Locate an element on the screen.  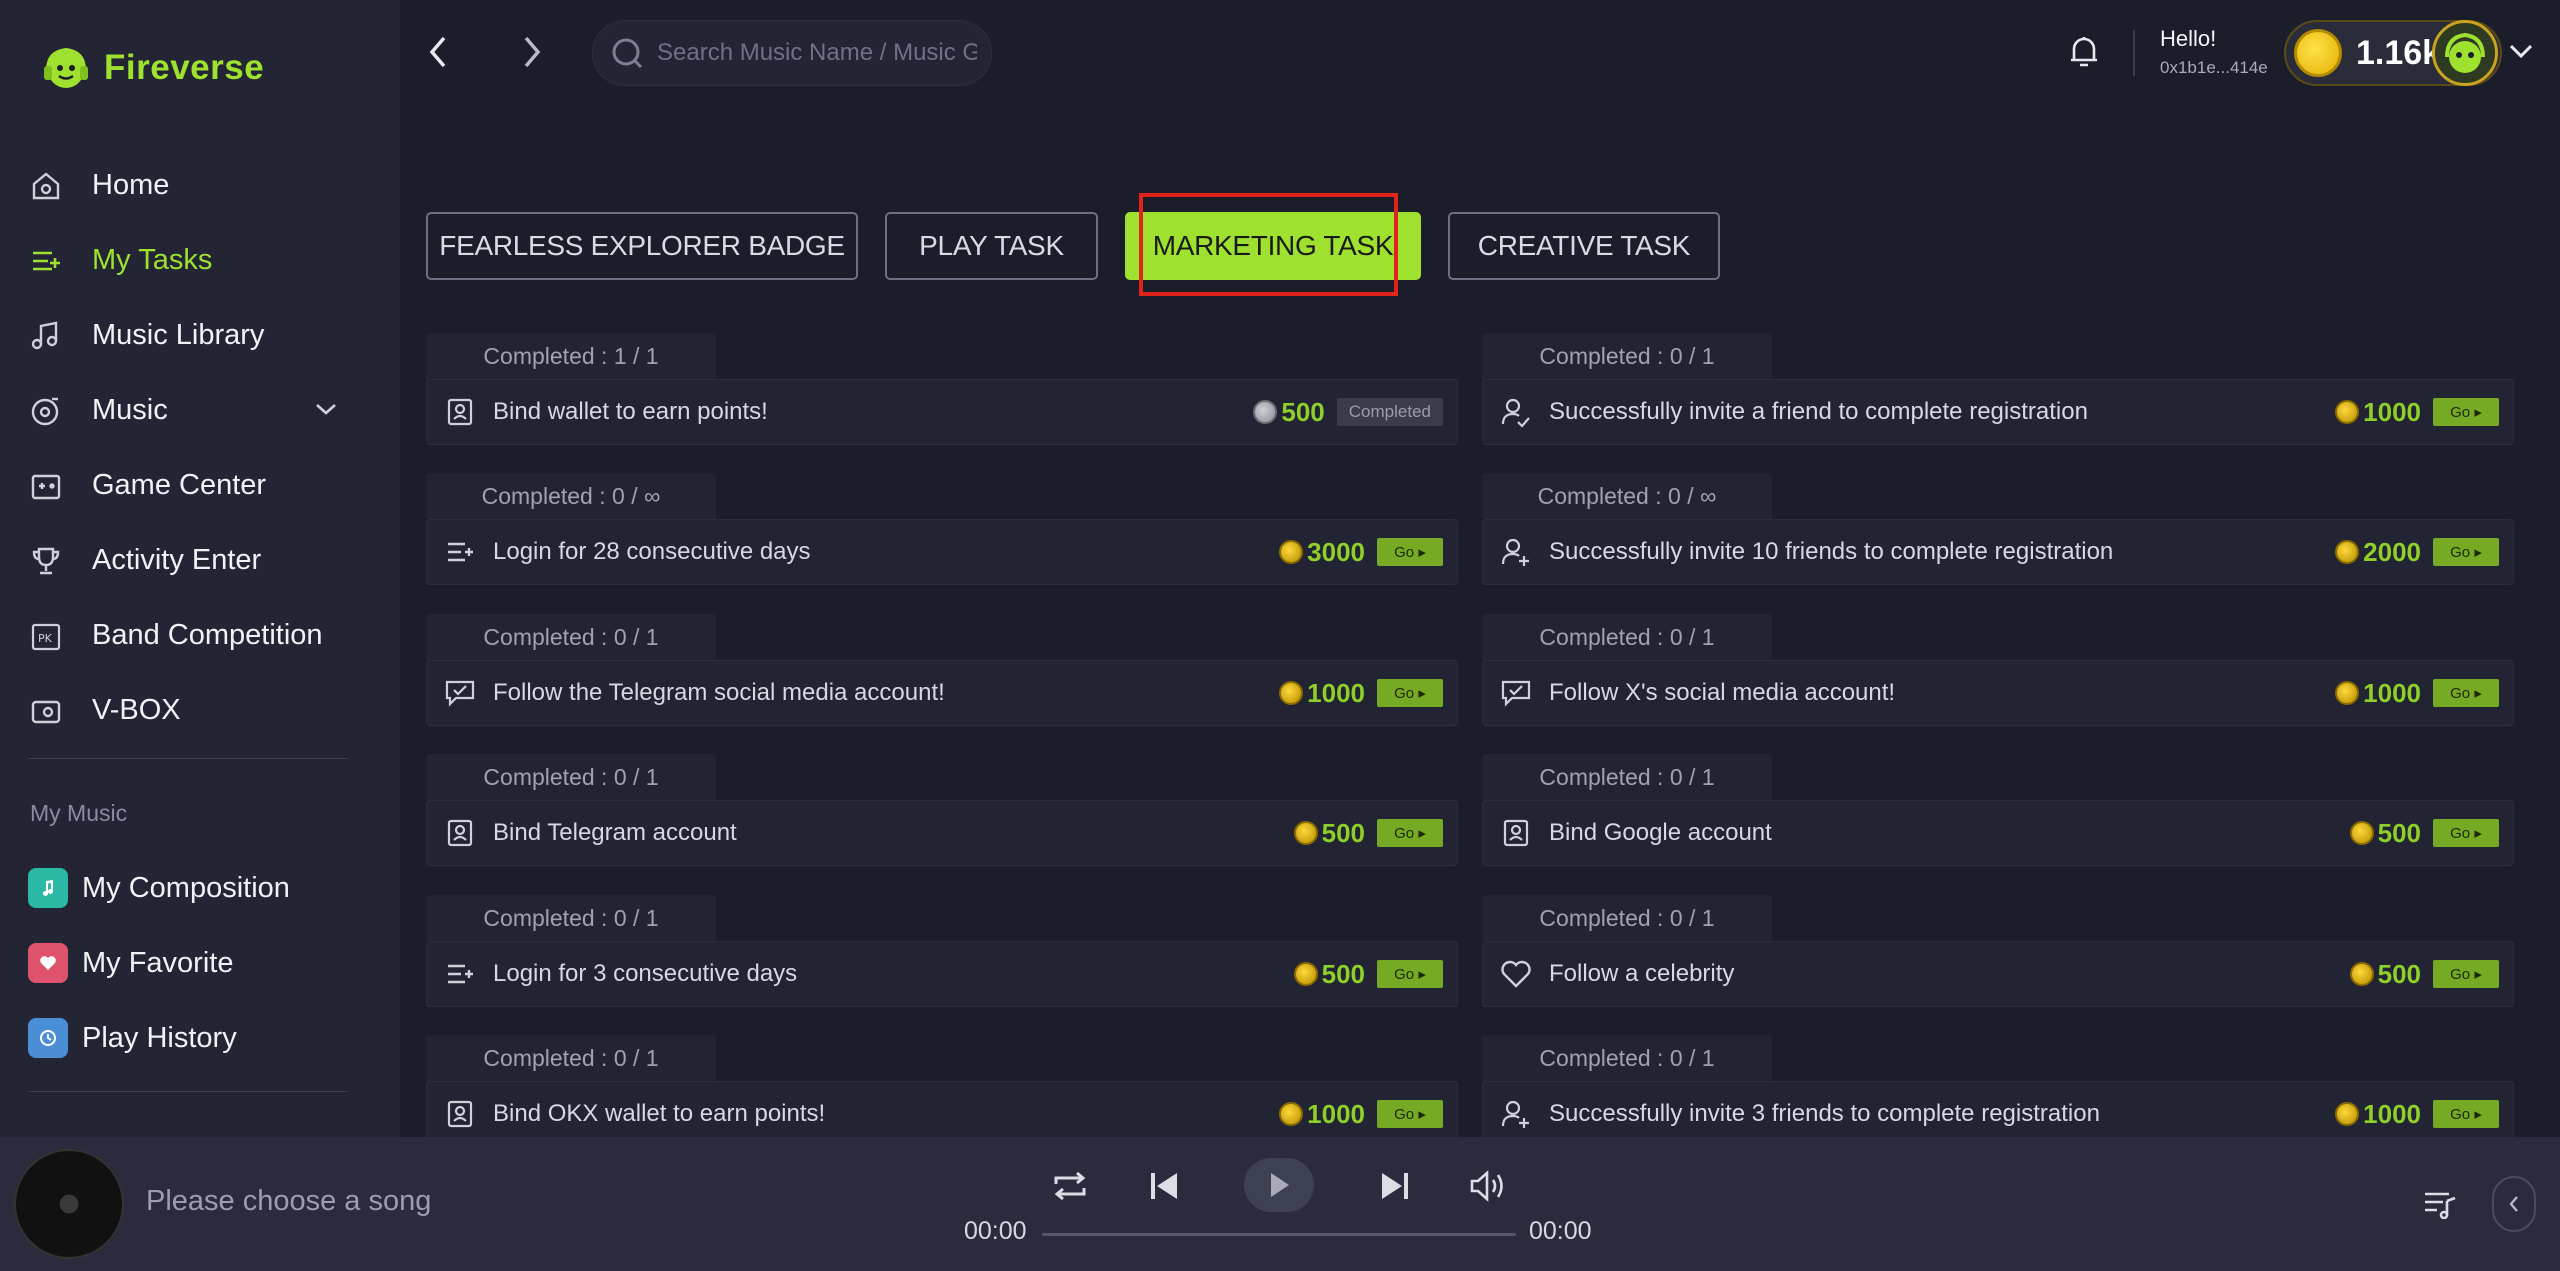
search-icon is located at coordinates (627, 53).